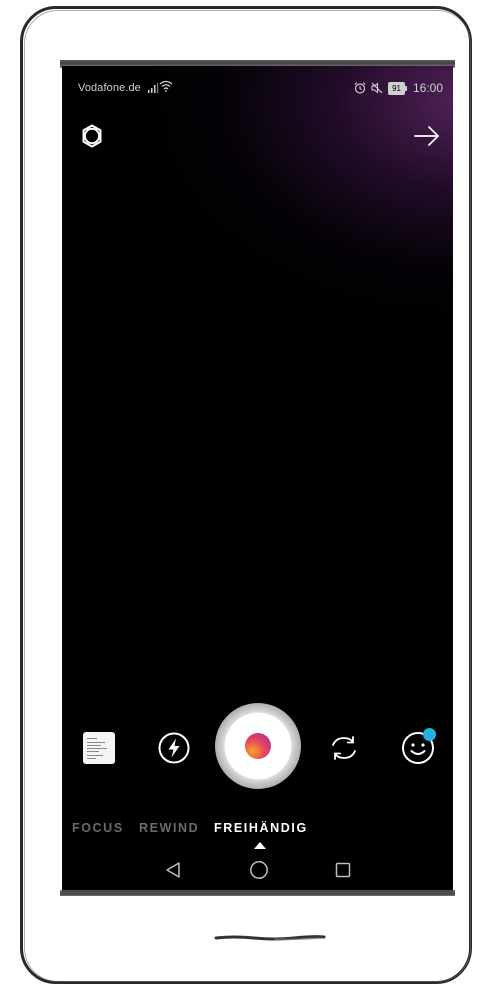  What do you see at coordinates (270, 938) in the screenshot?
I see `phone-speaker-mark` at bounding box center [270, 938].